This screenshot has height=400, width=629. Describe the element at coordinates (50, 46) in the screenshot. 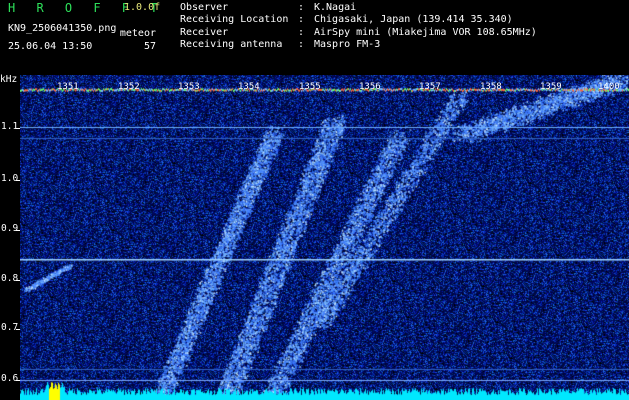

I see `timestamp: 25.06.04 13:50` at that location.